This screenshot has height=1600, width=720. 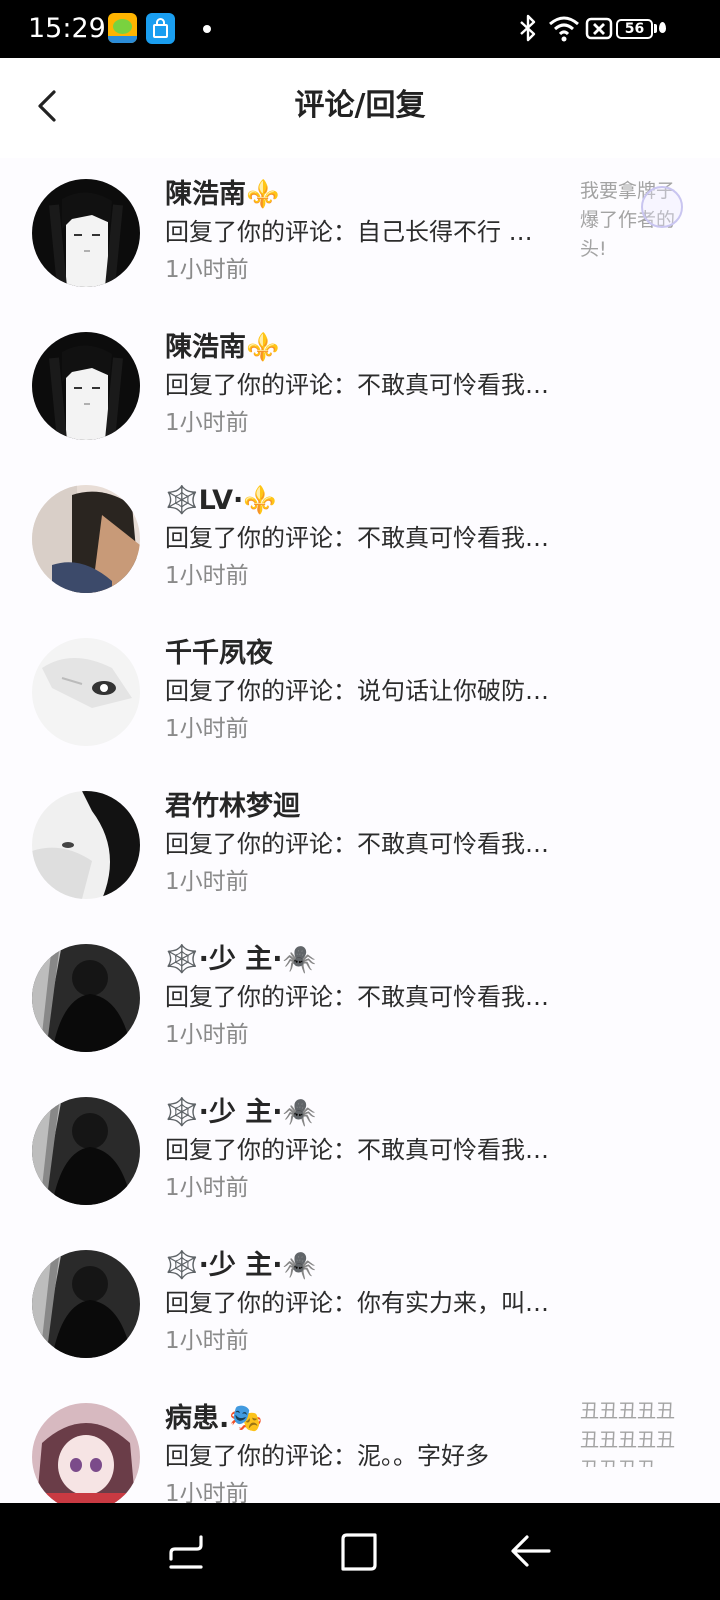 What do you see at coordinates (360, 29) in the screenshot?
I see `status-bar: 15:29 56` at bounding box center [360, 29].